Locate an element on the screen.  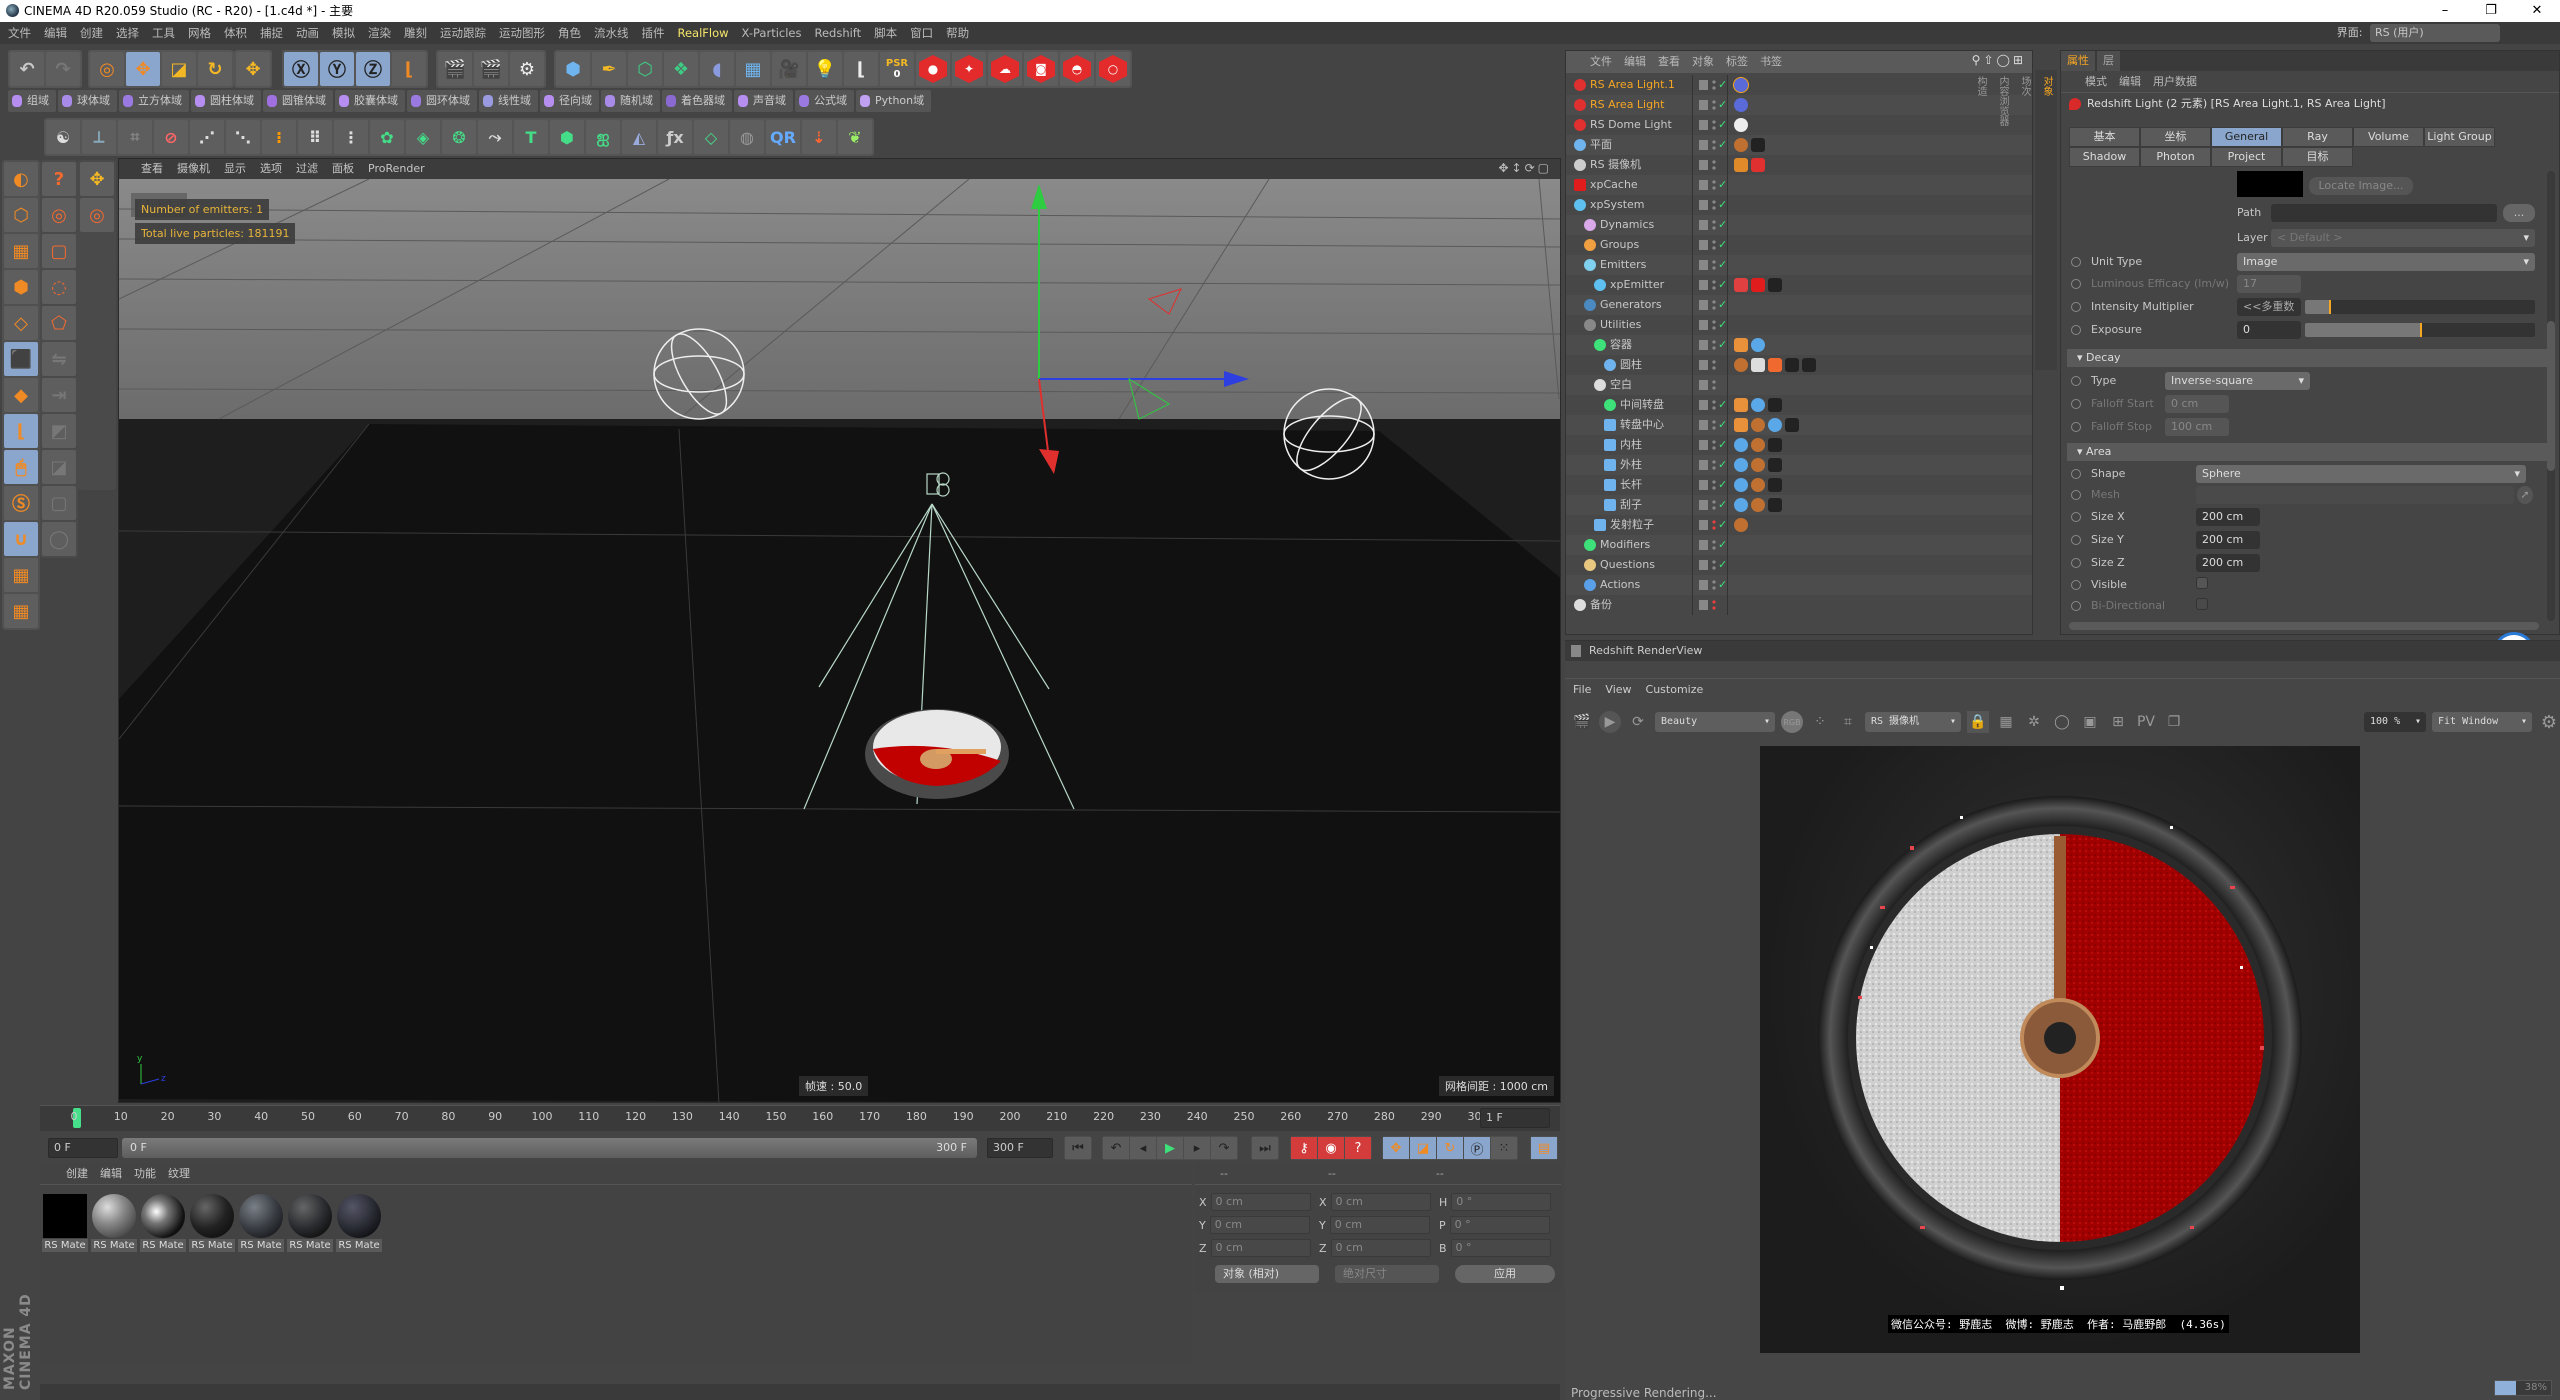
rotate-icon: ↻ is located at coordinates (215, 69).